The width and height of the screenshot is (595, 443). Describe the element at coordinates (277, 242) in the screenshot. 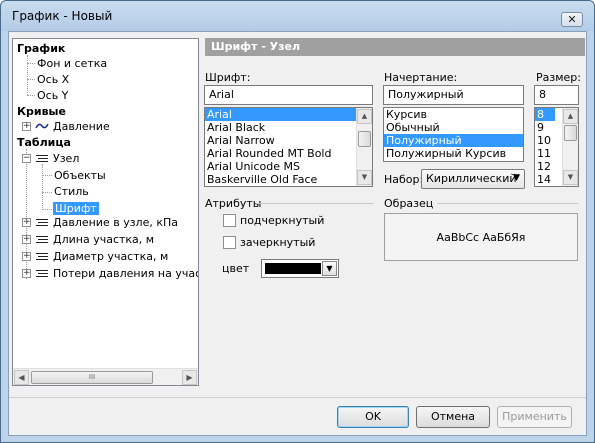

I see `strikethrough-label: зачеркнутый` at that location.